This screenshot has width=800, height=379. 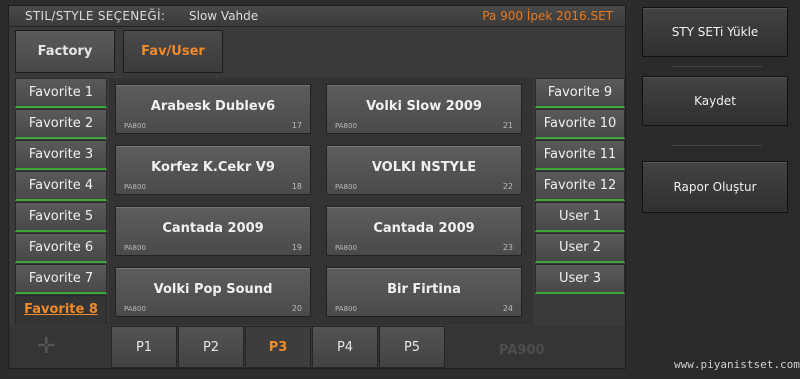 I want to click on style-number: 23, so click(x=507, y=247).